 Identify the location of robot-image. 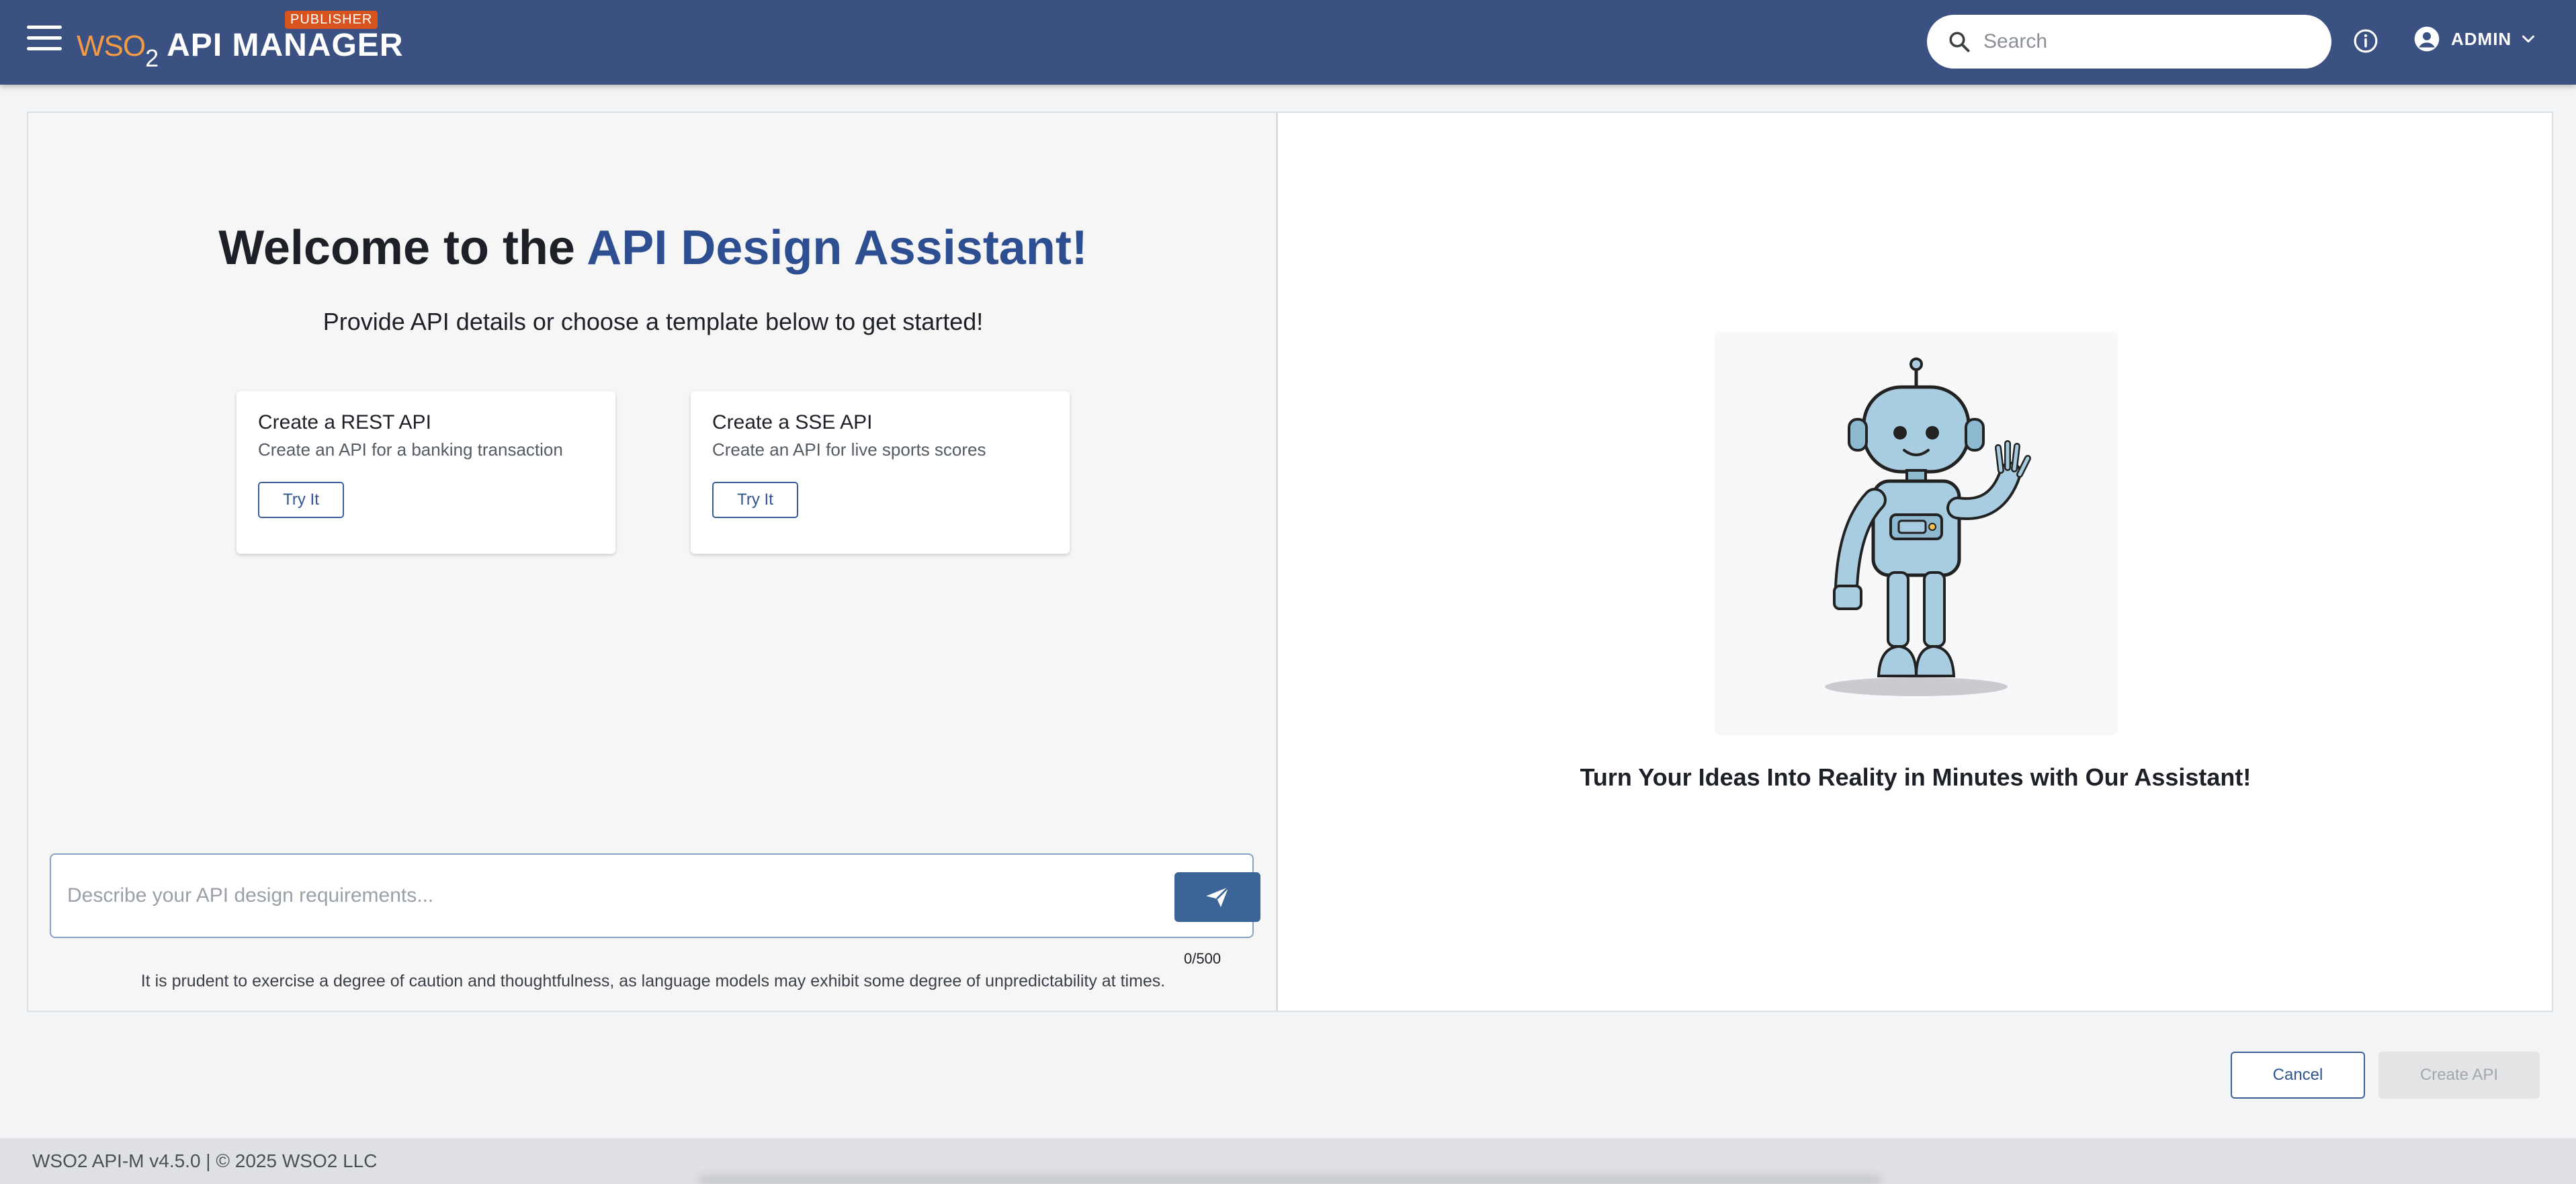
(1928, 526).